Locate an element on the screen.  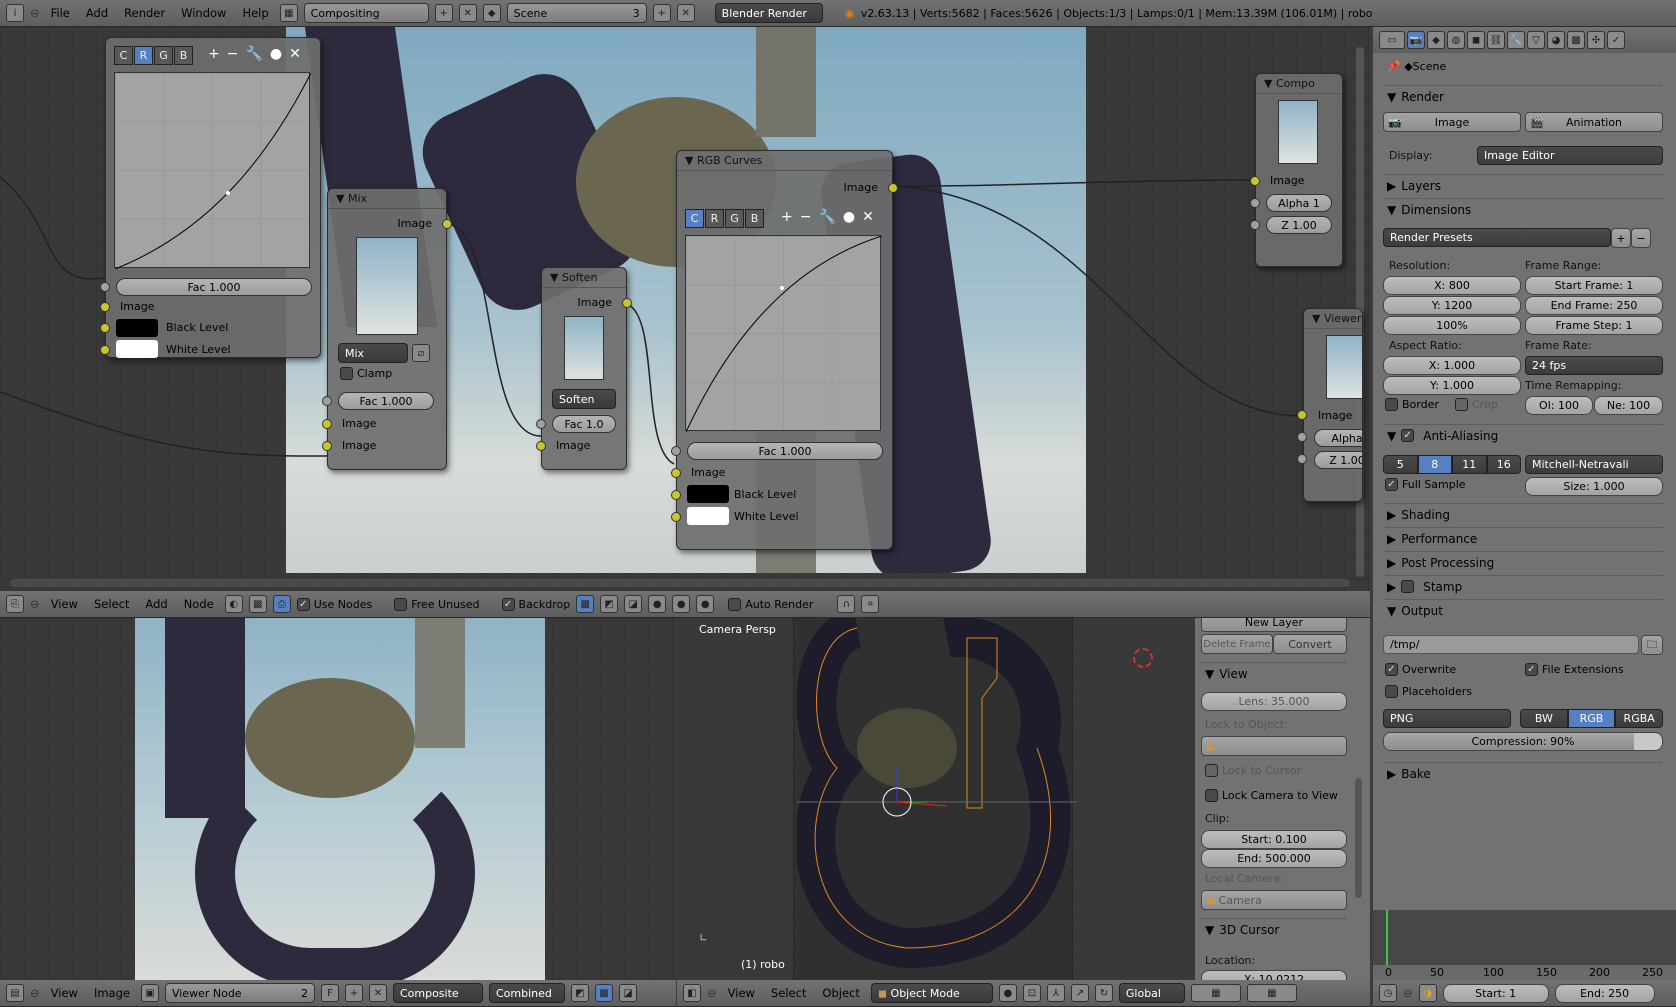
bake-panel-header: ▶ Bake is located at coordinates (1523, 773).